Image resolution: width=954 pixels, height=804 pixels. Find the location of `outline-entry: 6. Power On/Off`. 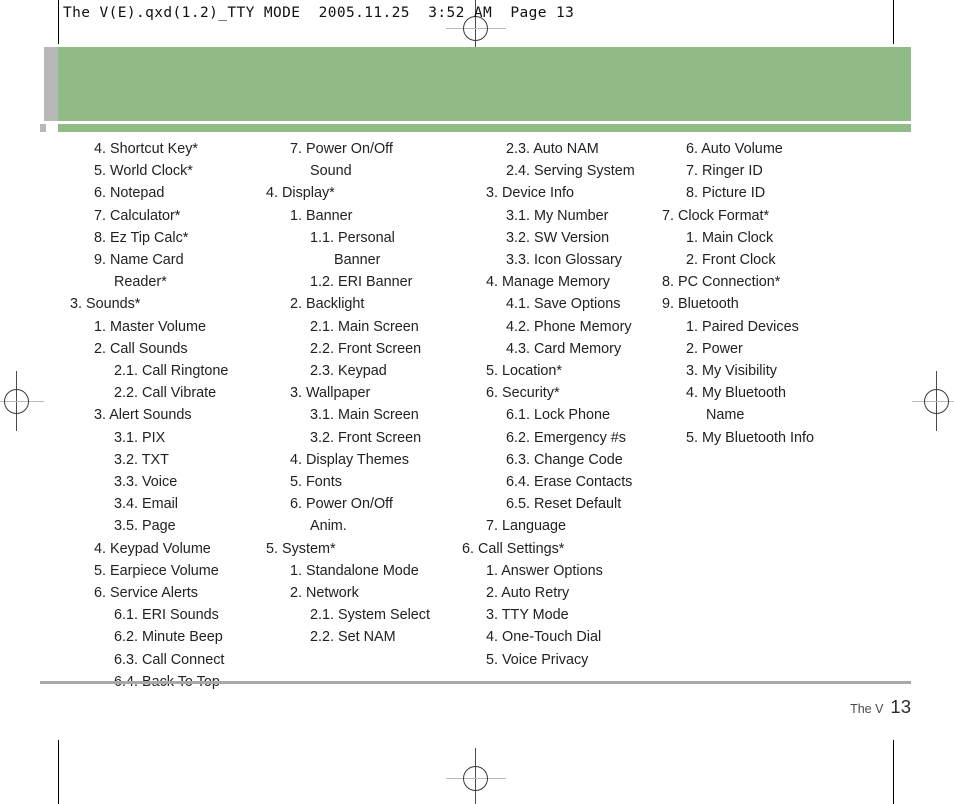

outline-entry: 6. Power On/Off is located at coordinates (341, 504).